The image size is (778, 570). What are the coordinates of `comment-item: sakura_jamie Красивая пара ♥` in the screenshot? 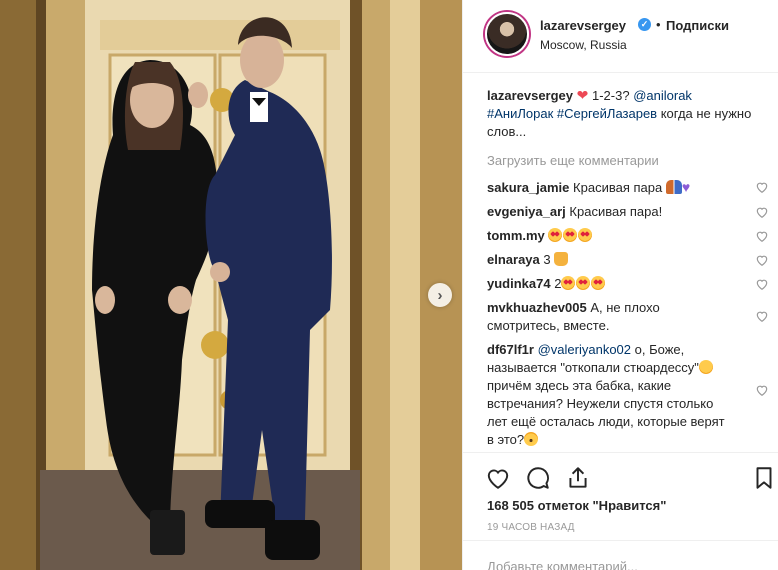 It's located at (628, 187).